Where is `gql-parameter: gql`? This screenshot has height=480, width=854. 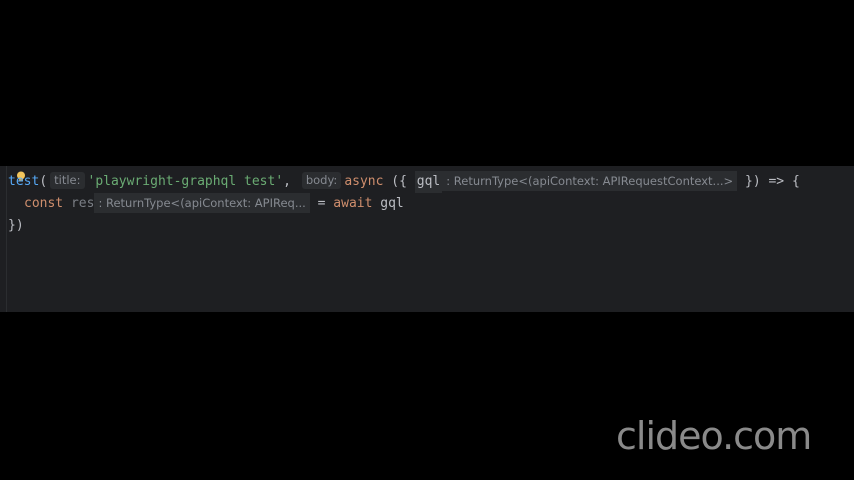
gql-parameter: gql is located at coordinates (428, 182).